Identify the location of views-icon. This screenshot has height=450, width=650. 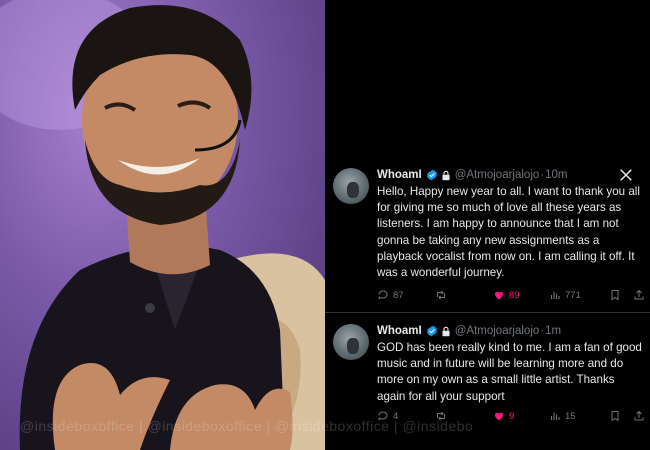
(555, 295).